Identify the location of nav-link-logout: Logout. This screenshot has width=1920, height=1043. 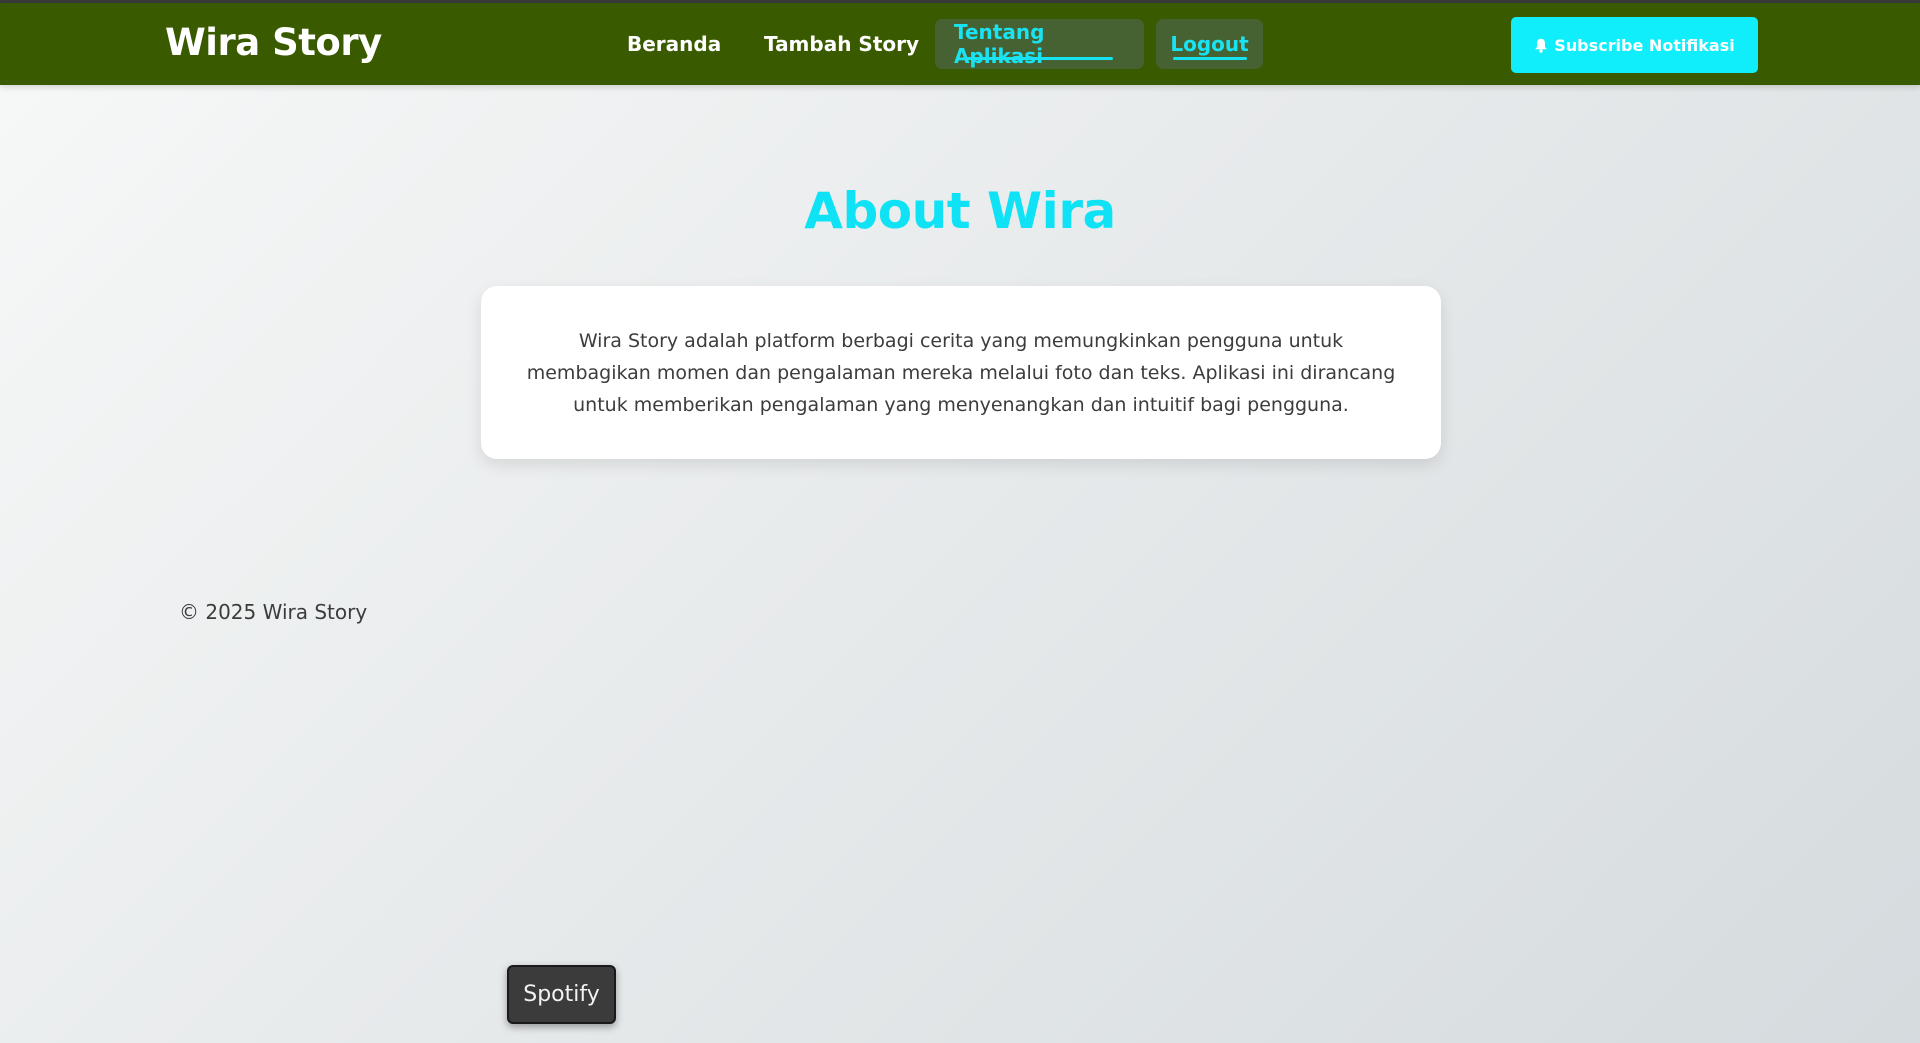
(1209, 44).